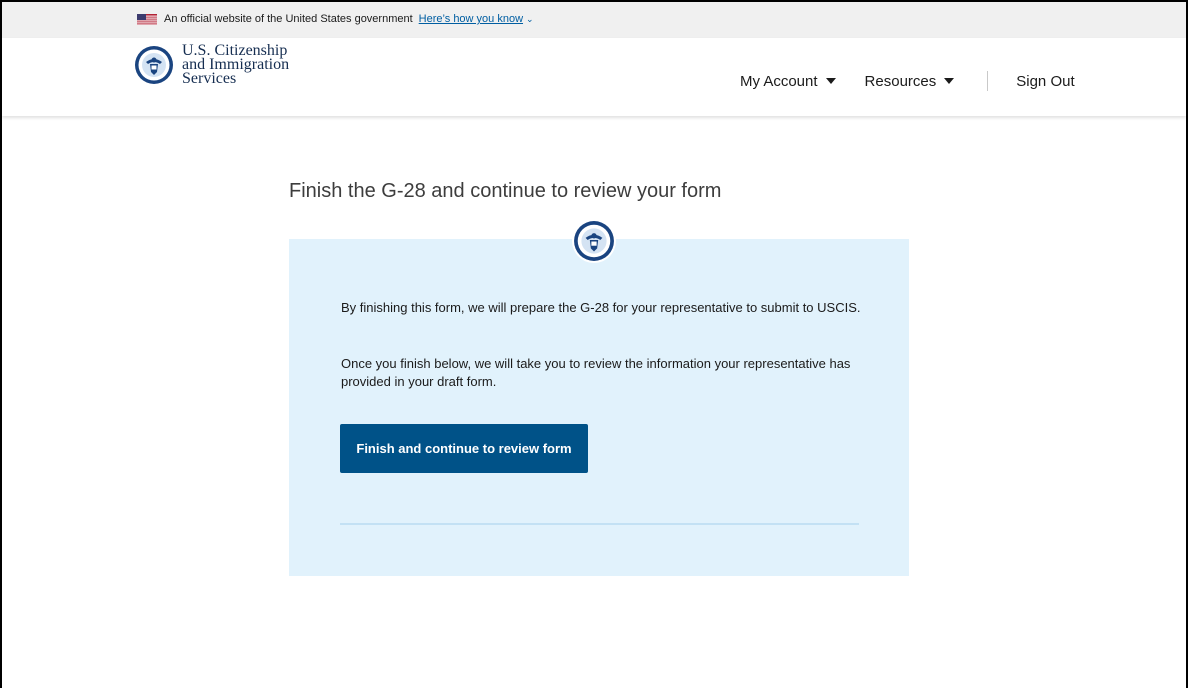  What do you see at coordinates (464, 448) in the screenshot?
I see `finish-and-continue-button: Finish and continue to review form` at bounding box center [464, 448].